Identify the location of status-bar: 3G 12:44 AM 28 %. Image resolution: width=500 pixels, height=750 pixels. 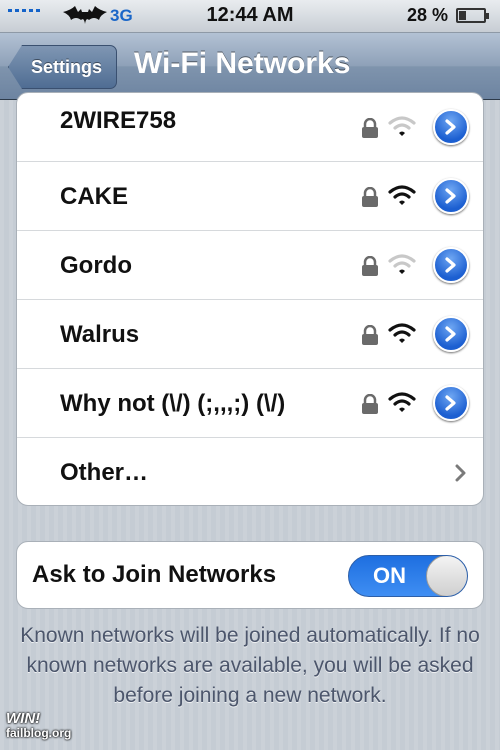
(250, 16).